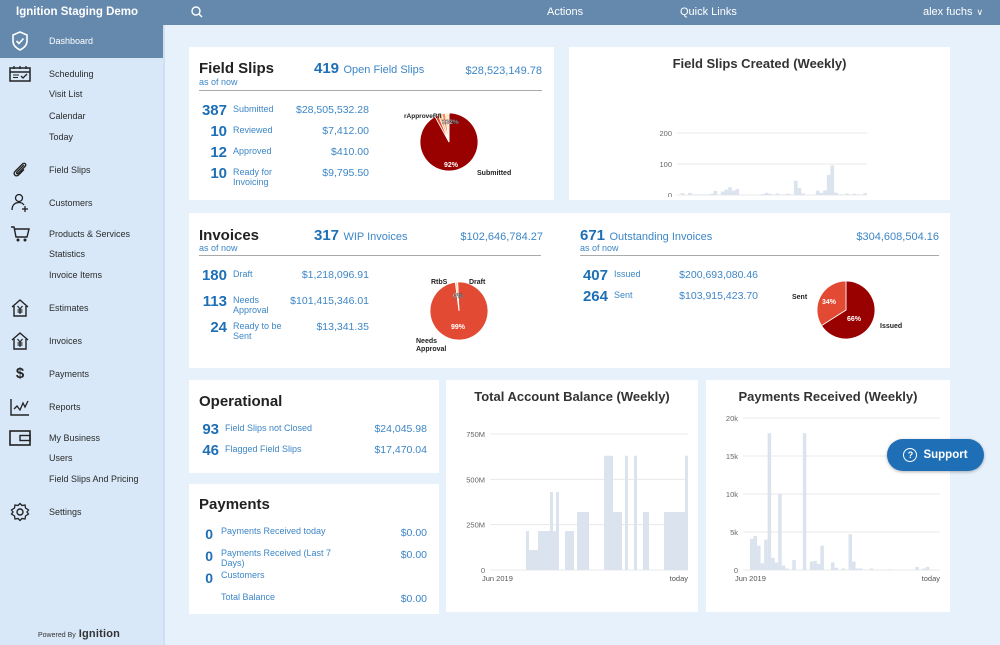 The height and width of the screenshot is (645, 1000). I want to click on stat-row: 0 Payments Received (Last 7 Days) $0.00, so click(313, 557).